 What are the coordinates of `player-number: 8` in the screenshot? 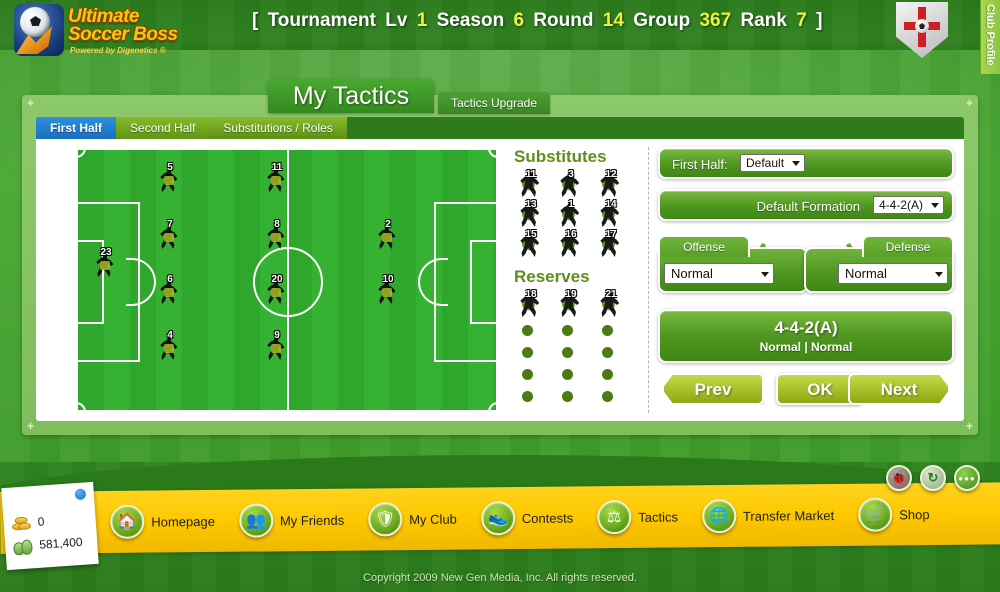 It's located at (277, 224).